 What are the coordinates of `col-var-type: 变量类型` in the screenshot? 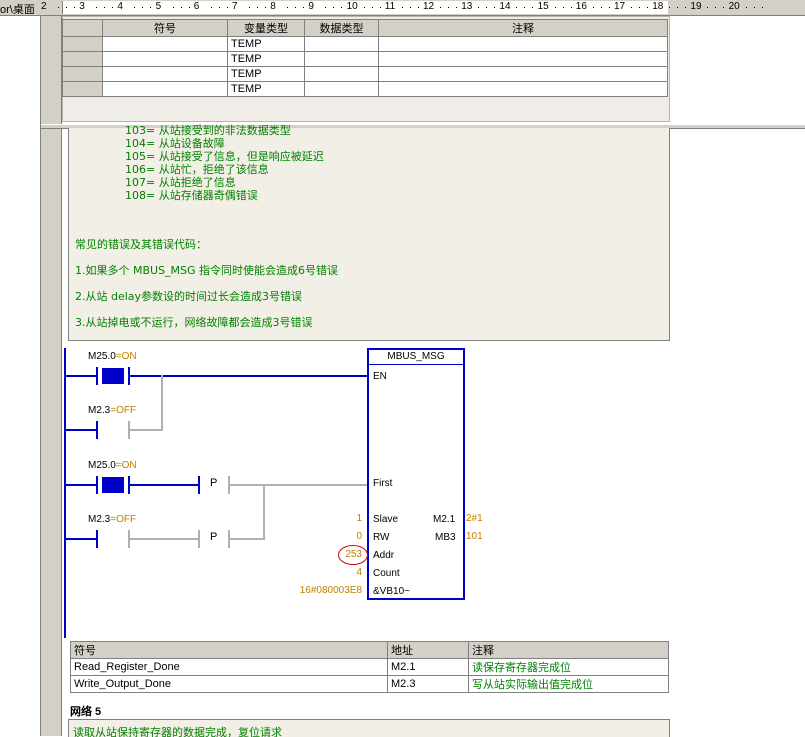 It's located at (266, 28).